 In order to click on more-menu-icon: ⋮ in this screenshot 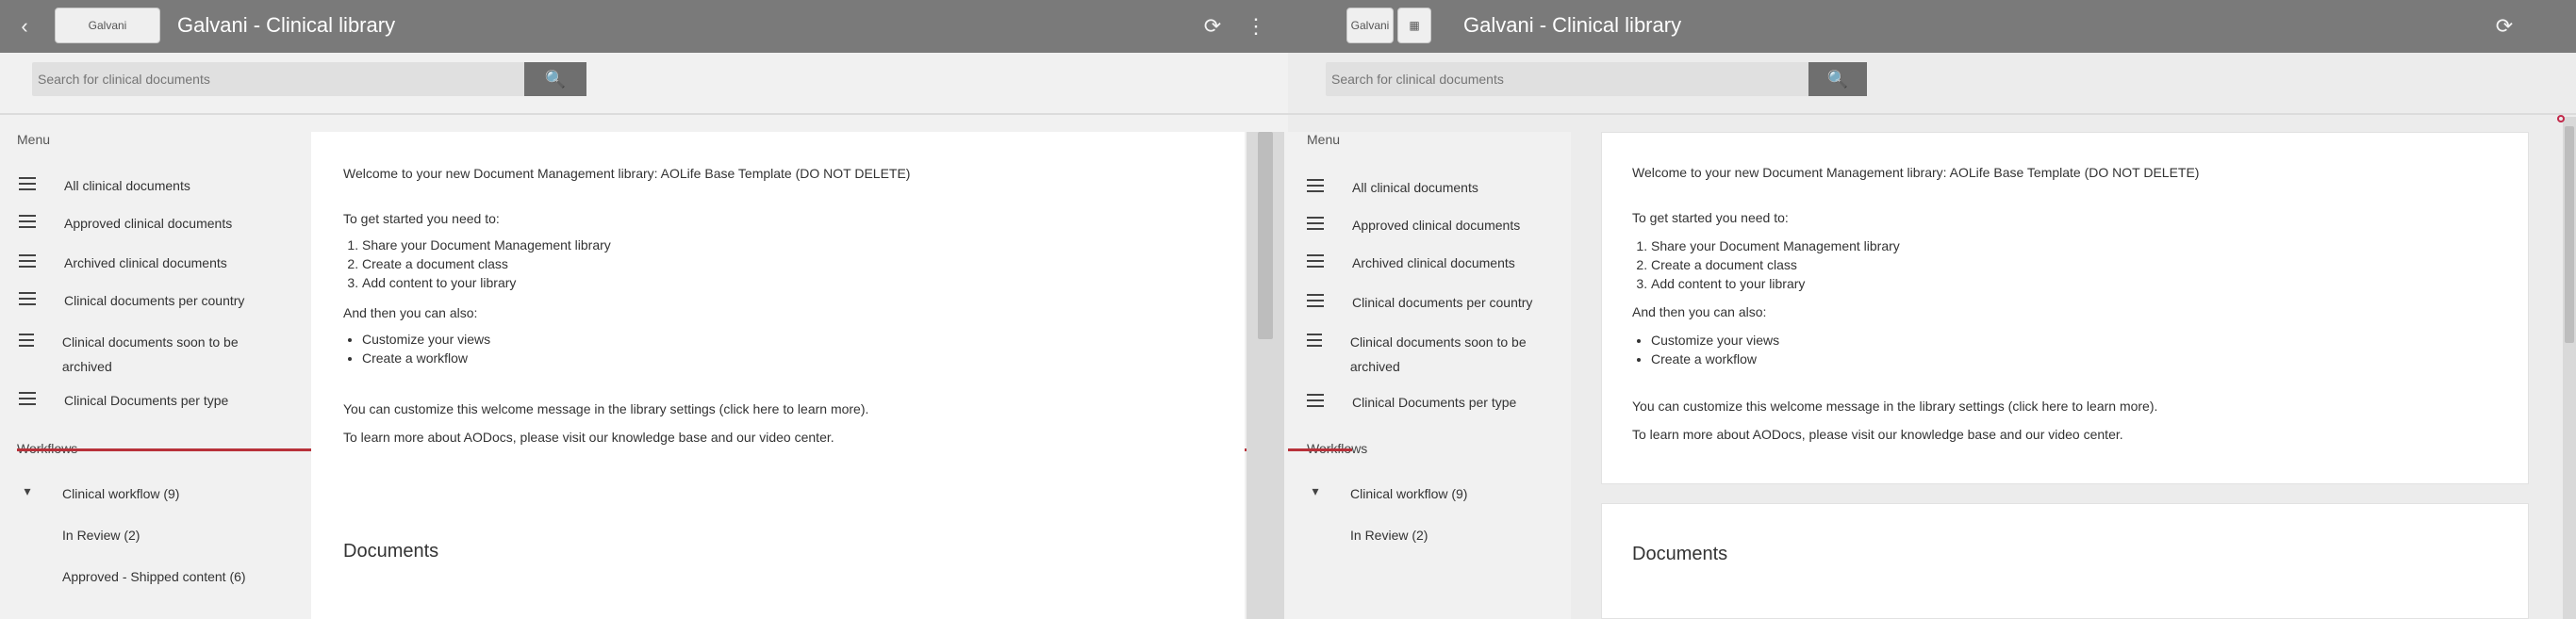, I will do `click(1256, 26)`.